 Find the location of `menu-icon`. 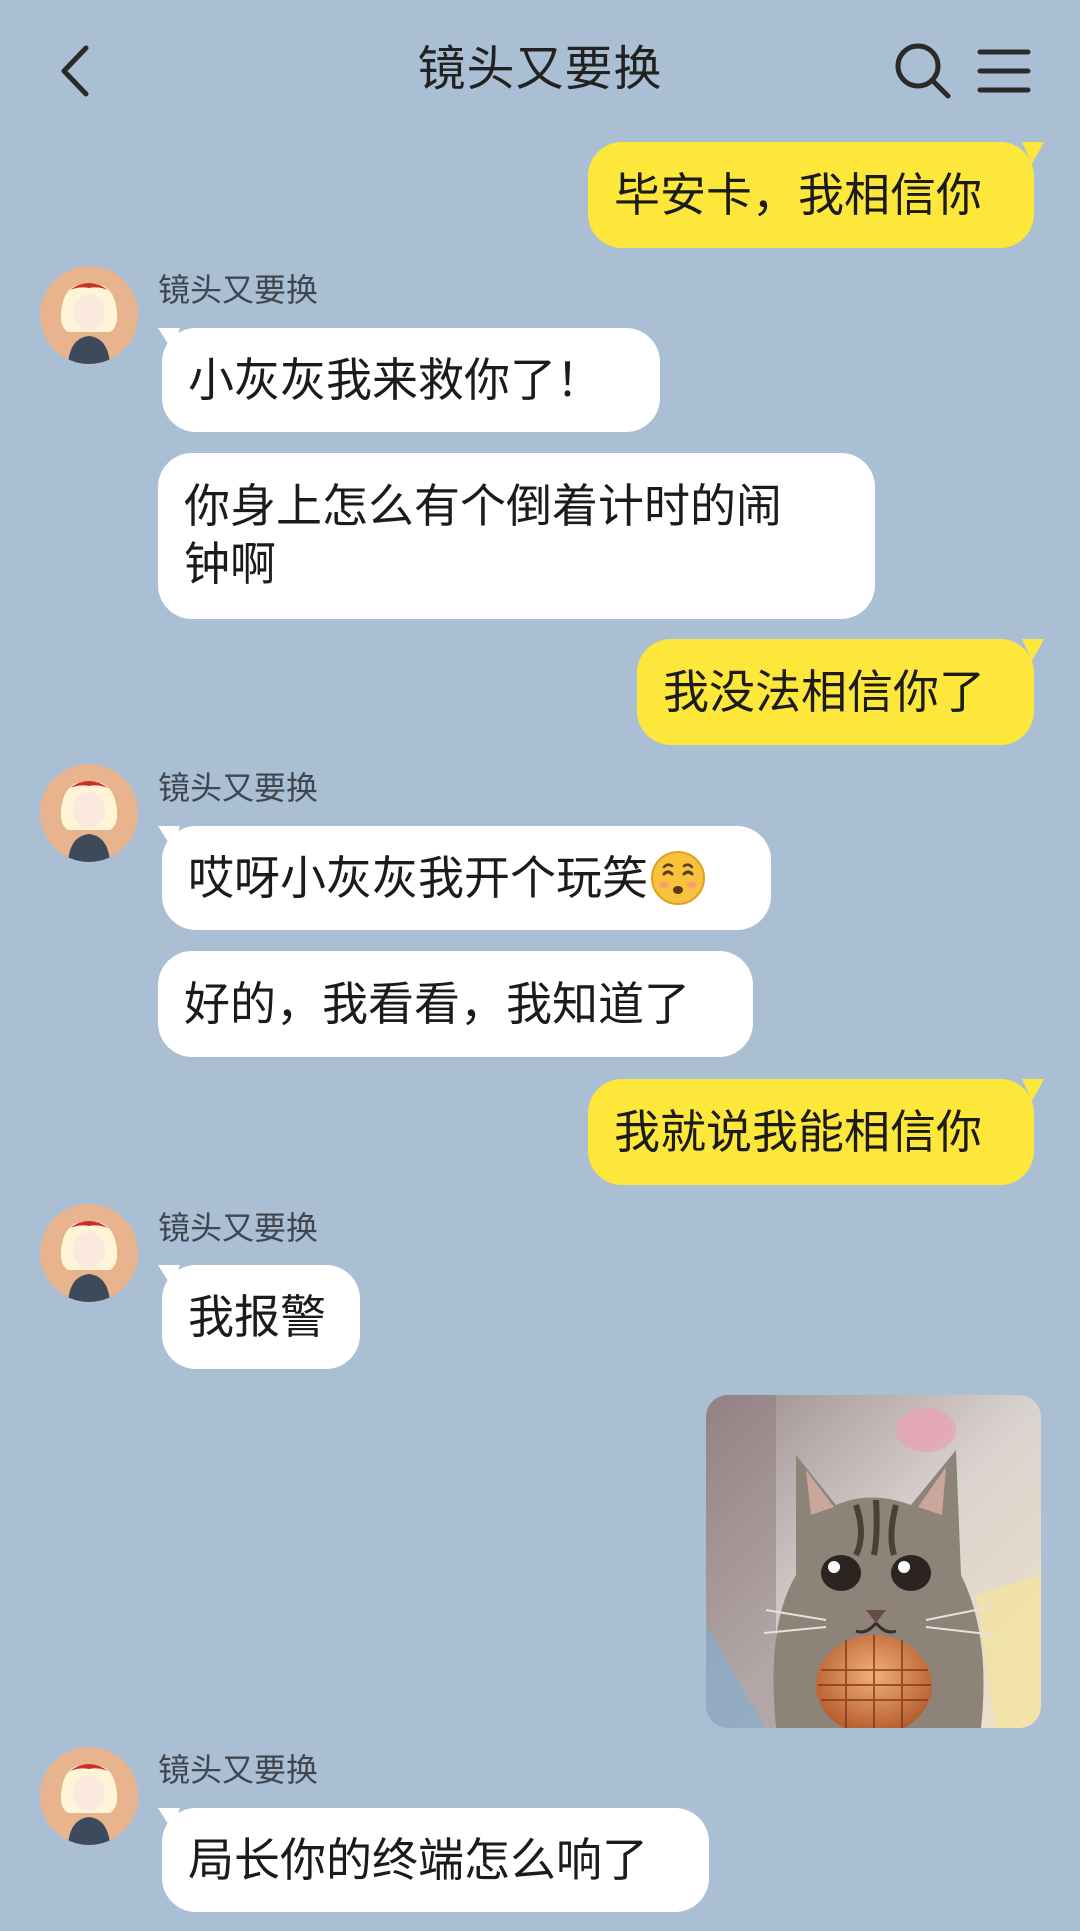

menu-icon is located at coordinates (1004, 71).